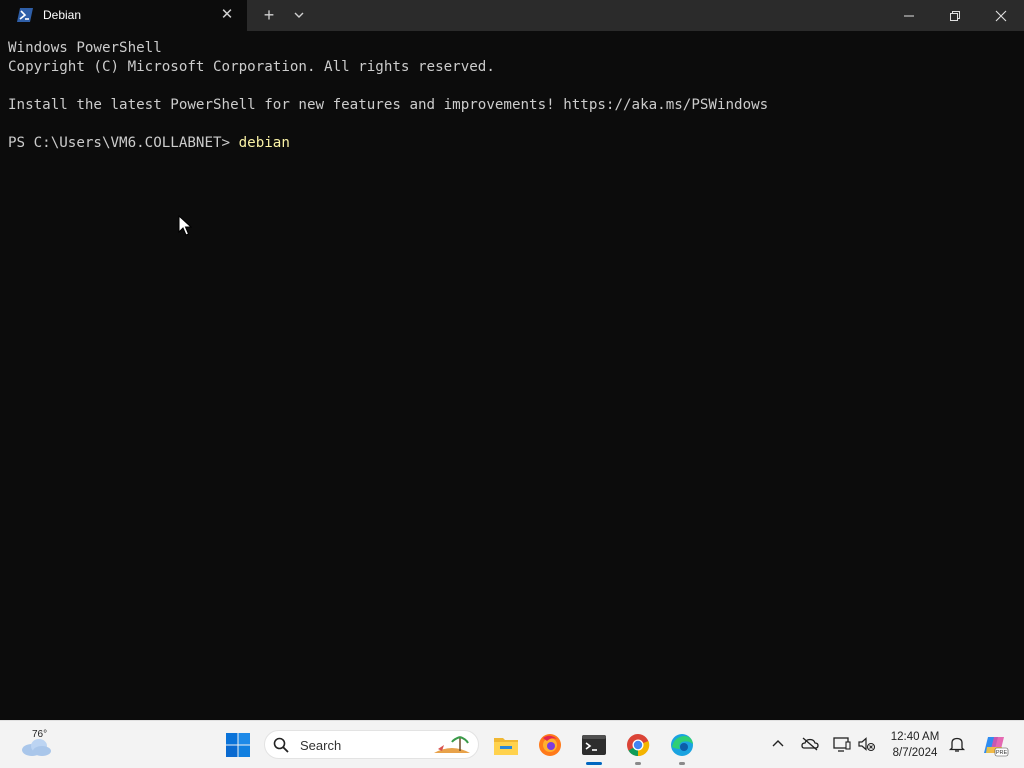 This screenshot has width=1024, height=768. What do you see at coordinates (299, 15) in the screenshot?
I see `chevron-down-icon` at bounding box center [299, 15].